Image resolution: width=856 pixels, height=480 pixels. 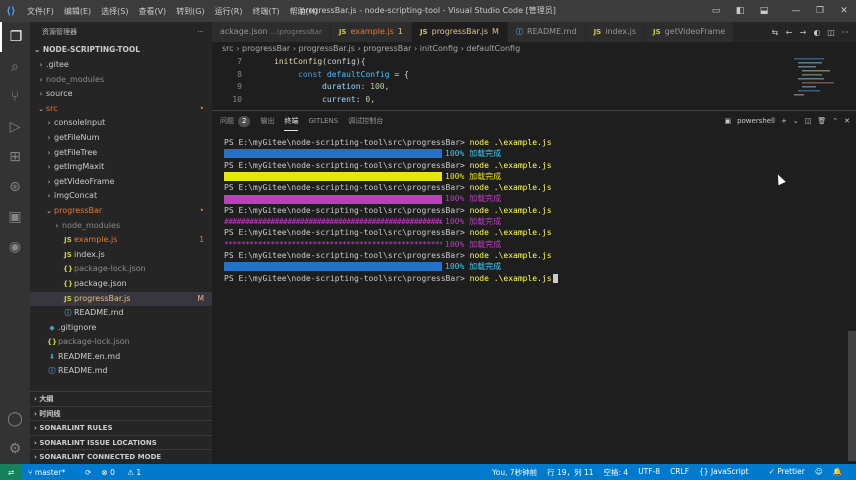 What do you see at coordinates (291, 121) in the screenshot?
I see `panel-tab: 终端` at bounding box center [291, 121].